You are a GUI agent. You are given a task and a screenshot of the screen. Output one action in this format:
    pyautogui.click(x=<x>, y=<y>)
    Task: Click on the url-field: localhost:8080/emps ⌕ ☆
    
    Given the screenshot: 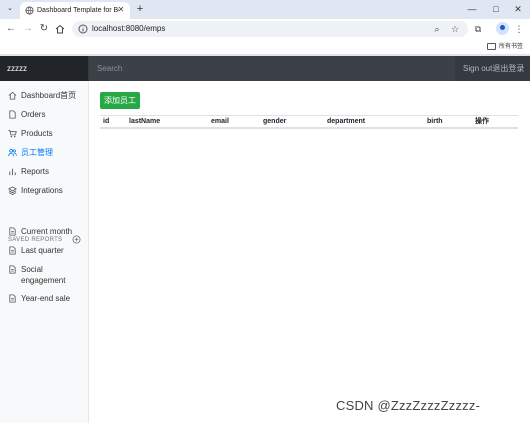 What is the action you would take?
    pyautogui.click(x=270, y=29)
    